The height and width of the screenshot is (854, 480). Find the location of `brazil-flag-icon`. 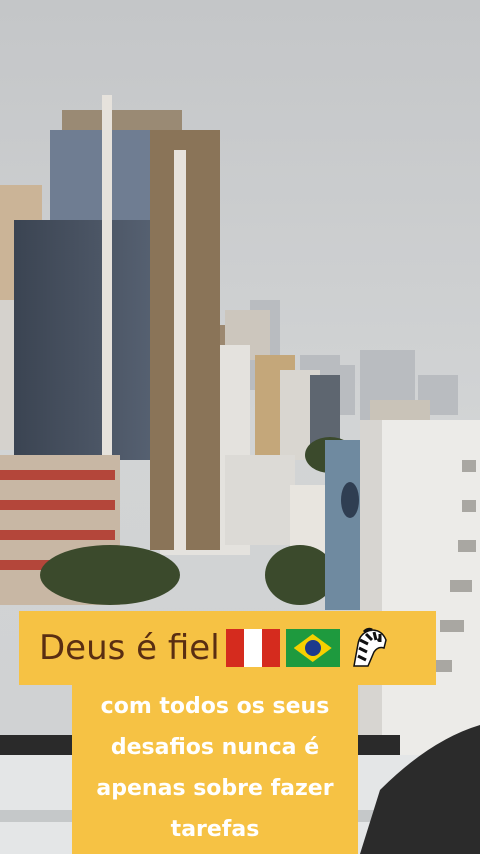

brazil-flag-icon is located at coordinates (312, 648).